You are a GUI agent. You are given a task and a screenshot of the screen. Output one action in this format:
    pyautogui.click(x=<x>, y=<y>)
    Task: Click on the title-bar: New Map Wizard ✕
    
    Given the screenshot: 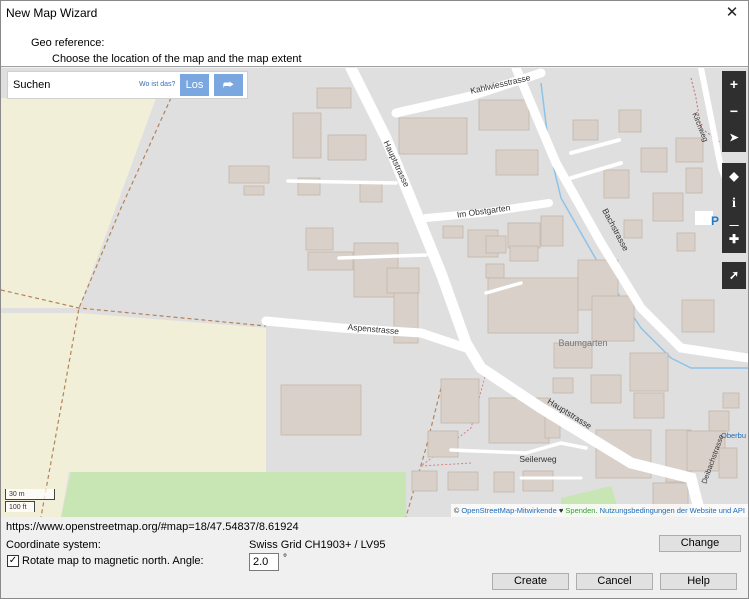 What is the action you would take?
    pyautogui.click(x=374, y=14)
    